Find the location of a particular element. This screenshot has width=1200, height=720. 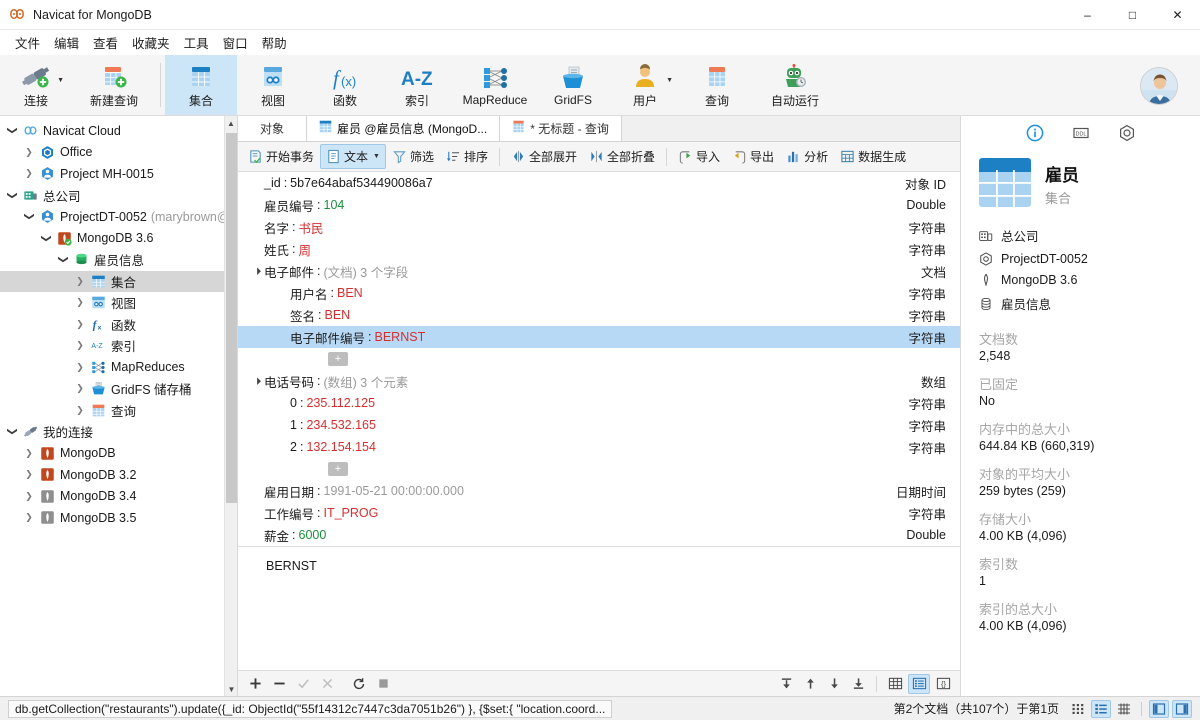

add-record-button is located at coordinates (255, 684).